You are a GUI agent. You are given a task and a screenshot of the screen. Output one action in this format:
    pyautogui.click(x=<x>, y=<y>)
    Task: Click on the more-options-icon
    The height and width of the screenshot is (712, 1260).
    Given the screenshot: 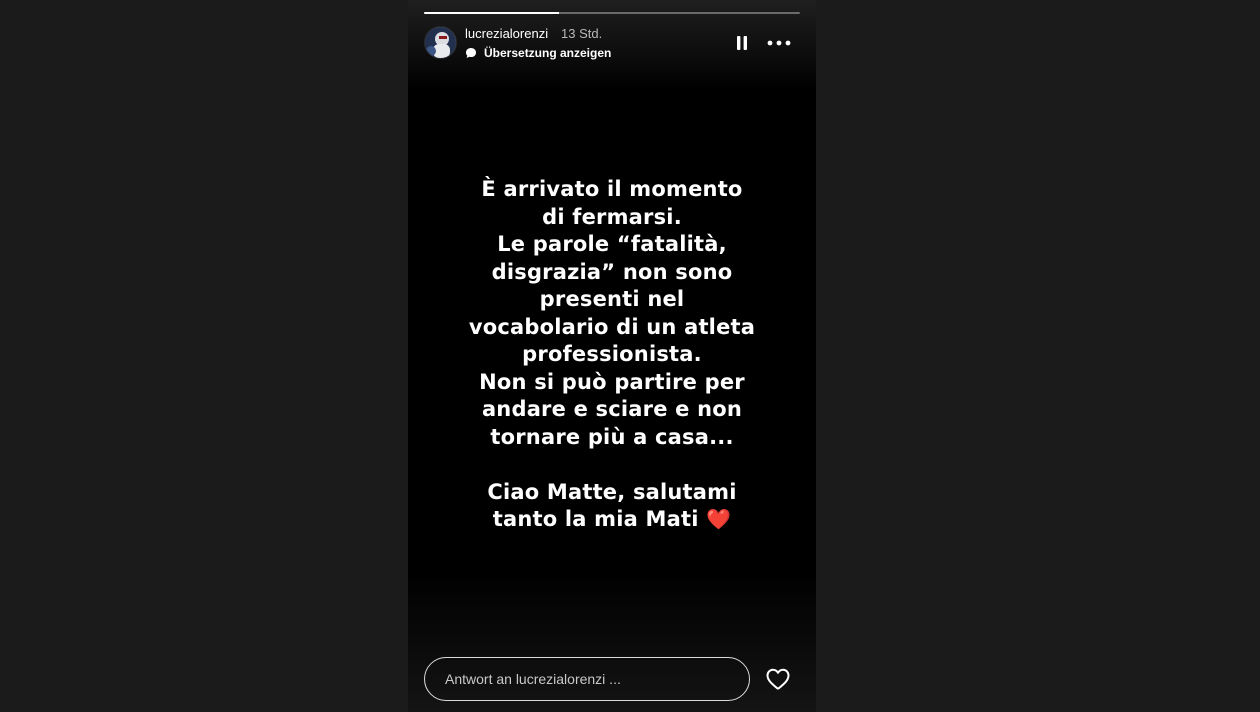 What is the action you would take?
    pyautogui.click(x=779, y=43)
    